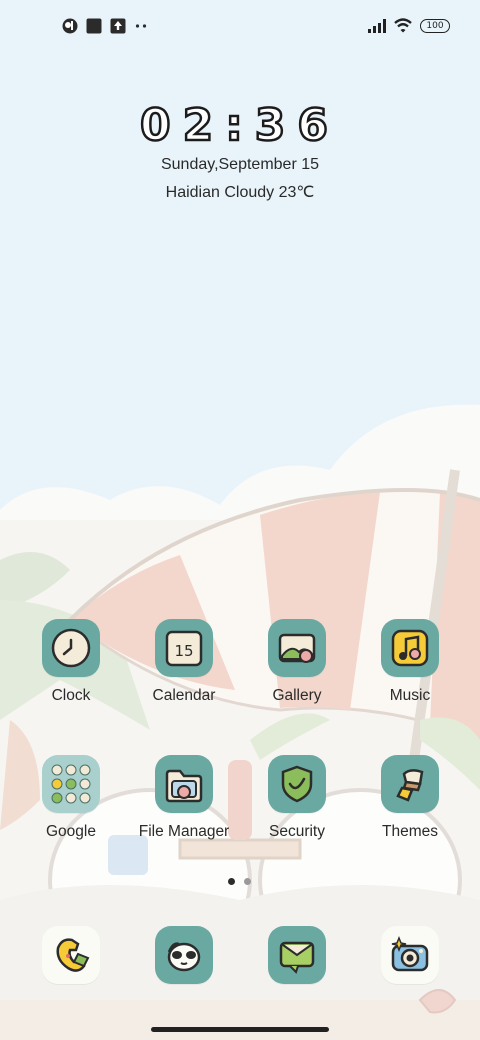 The height and width of the screenshot is (1040, 480). What do you see at coordinates (118, 26) in the screenshot?
I see `upload-icon` at bounding box center [118, 26].